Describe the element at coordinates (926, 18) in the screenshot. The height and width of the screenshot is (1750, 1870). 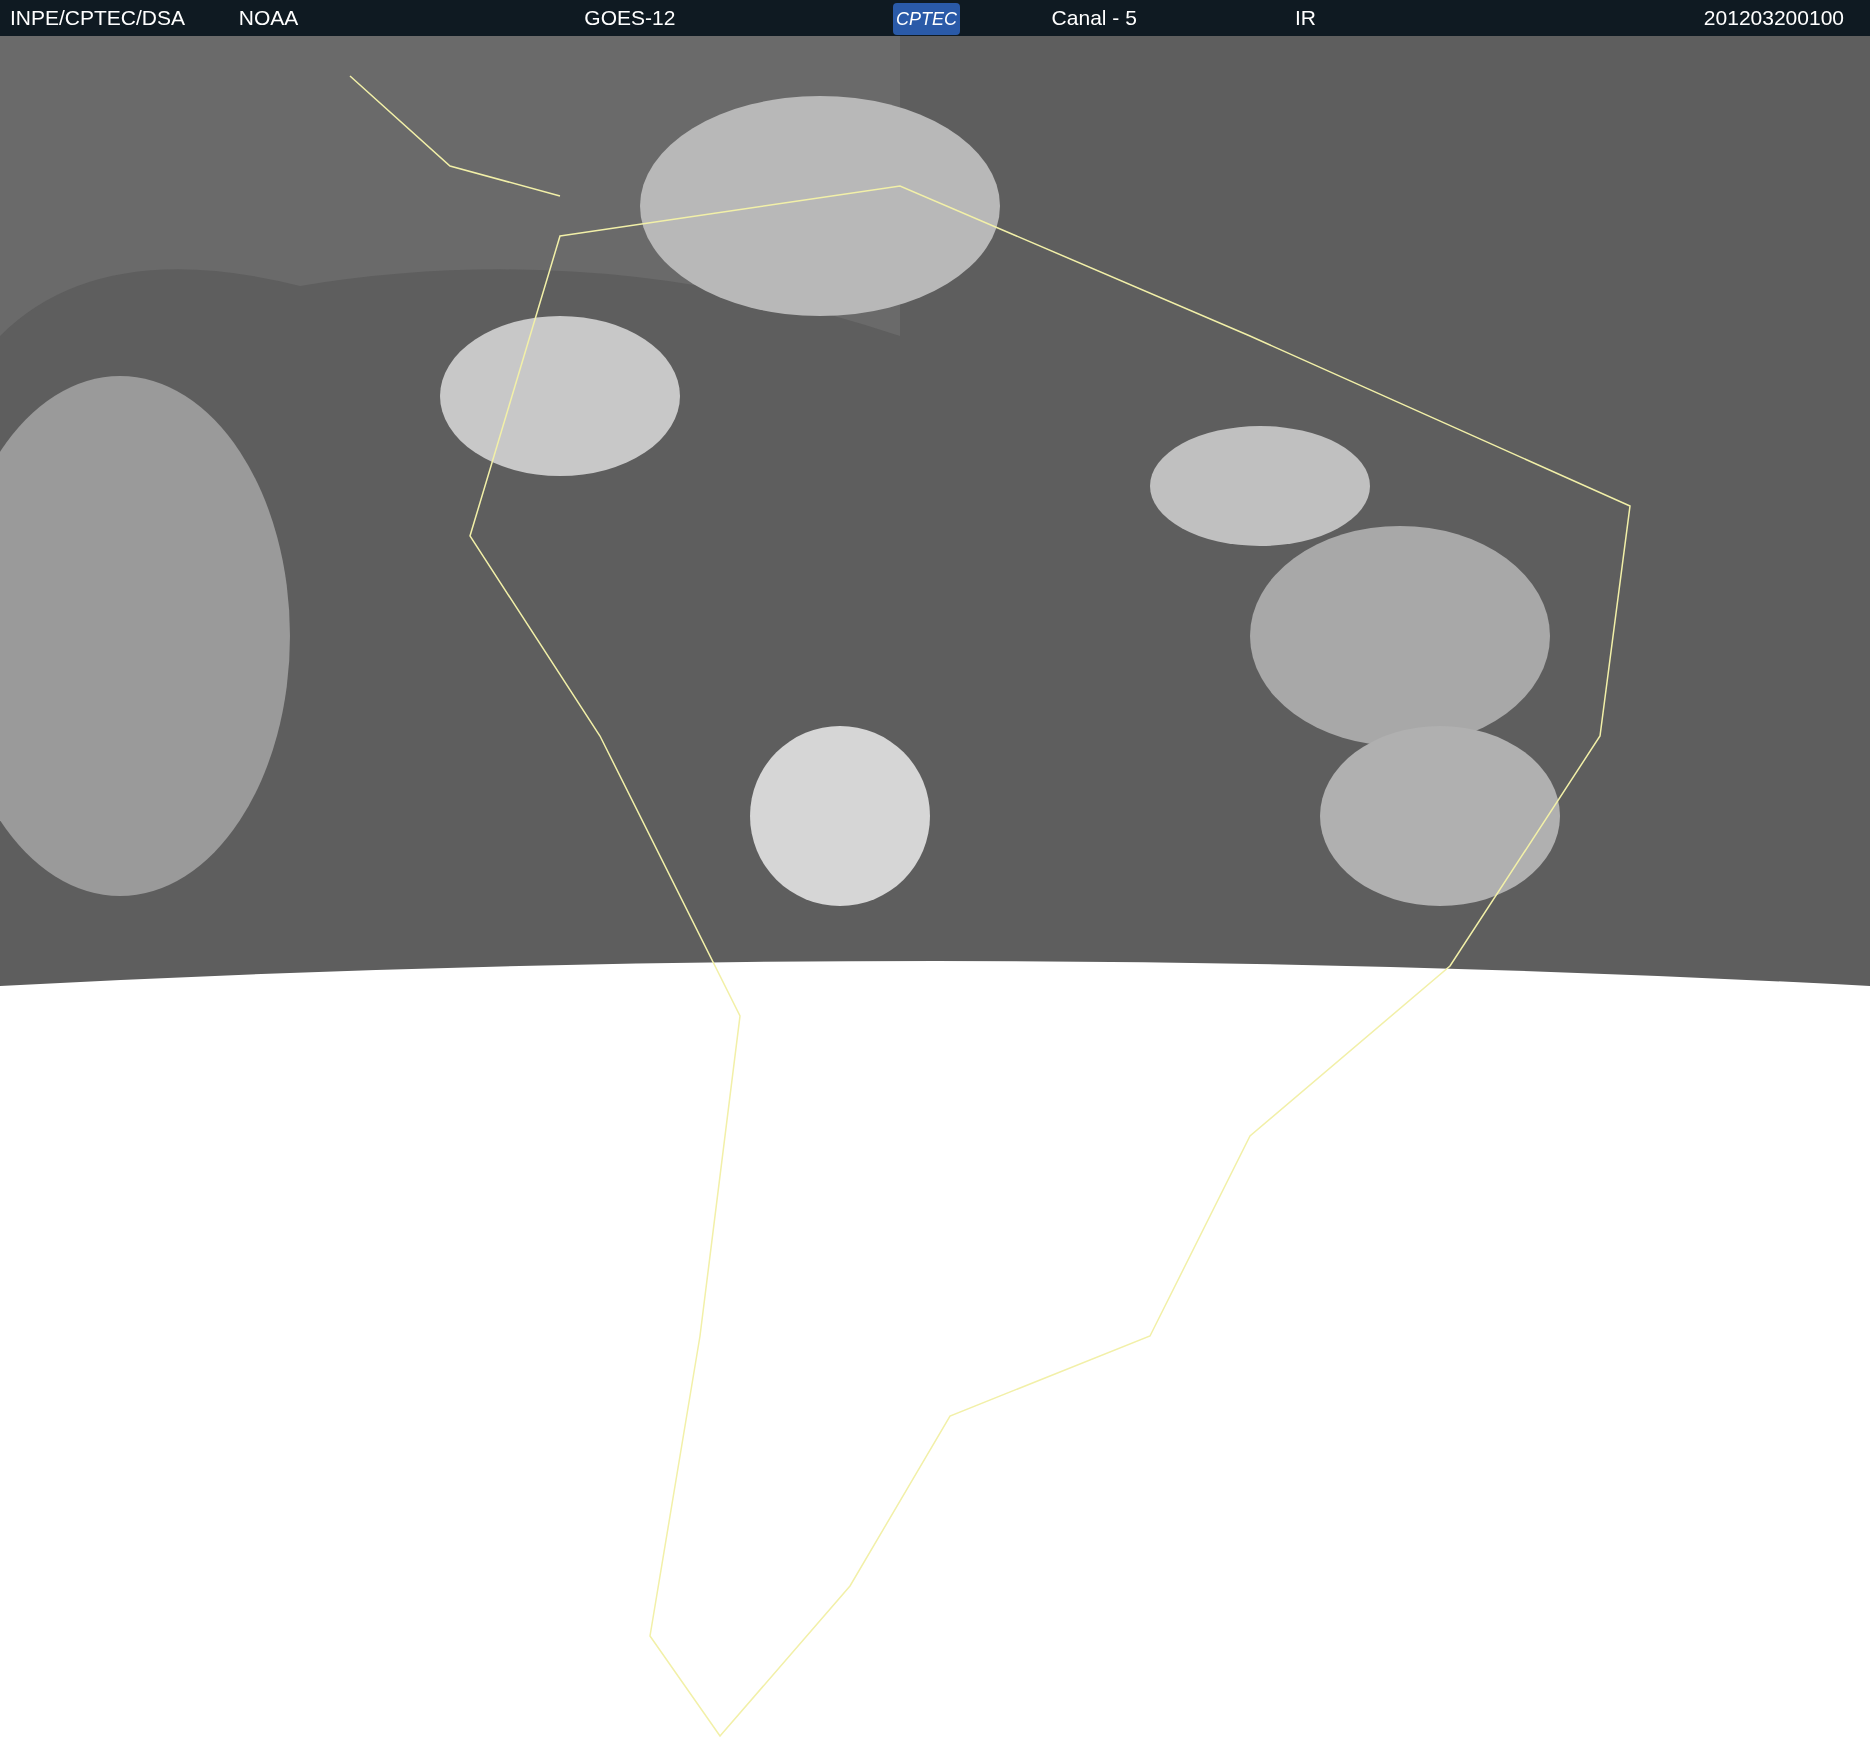
I see `logo: CPTEC` at that location.